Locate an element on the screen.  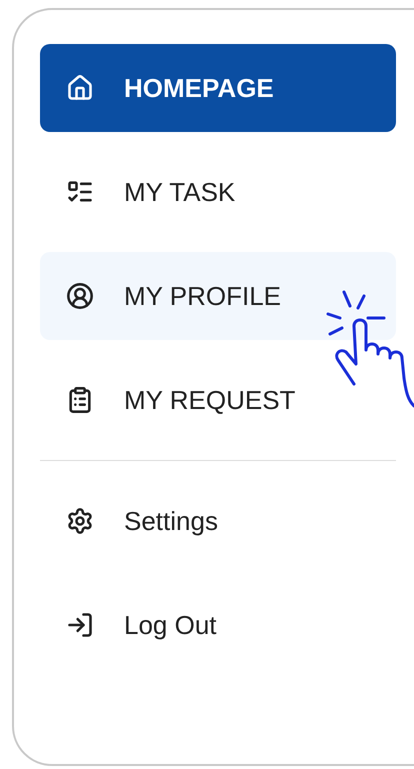
menu-item: MY TASK is located at coordinates (218, 192).